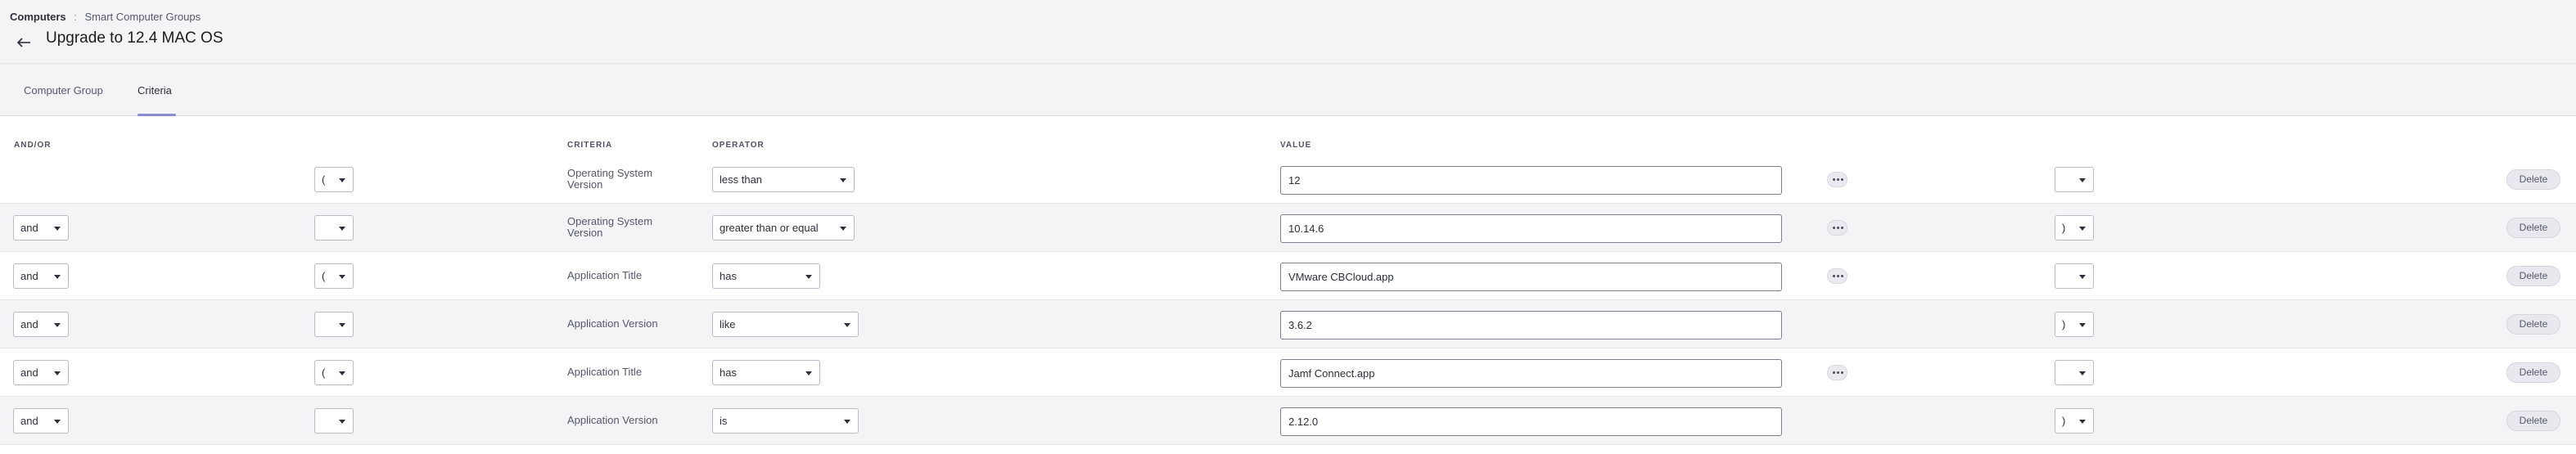 The image size is (2576, 454). What do you see at coordinates (143, 17) in the screenshot?
I see `breadcrumb-smart-computer-groups-link: Smart Computer Groups` at bounding box center [143, 17].